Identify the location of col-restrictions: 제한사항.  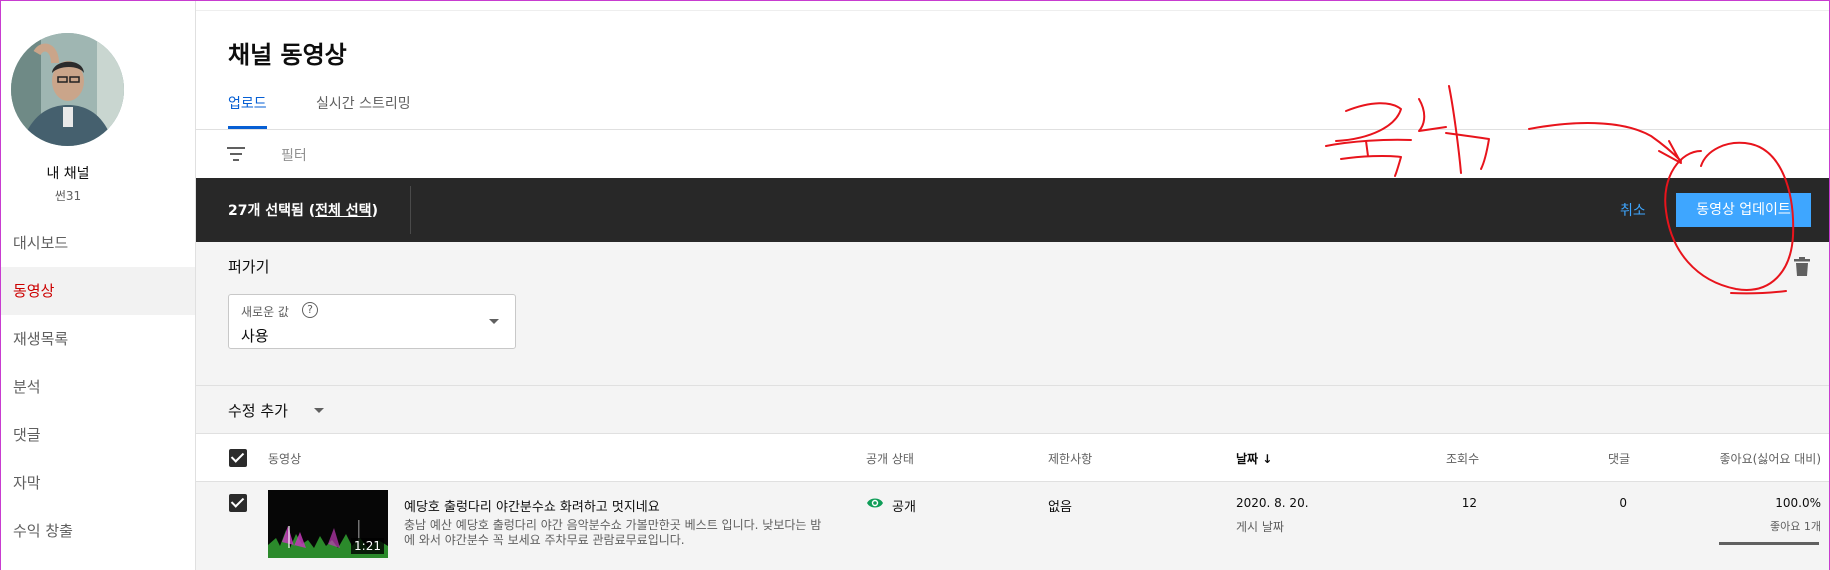
(1070, 459).